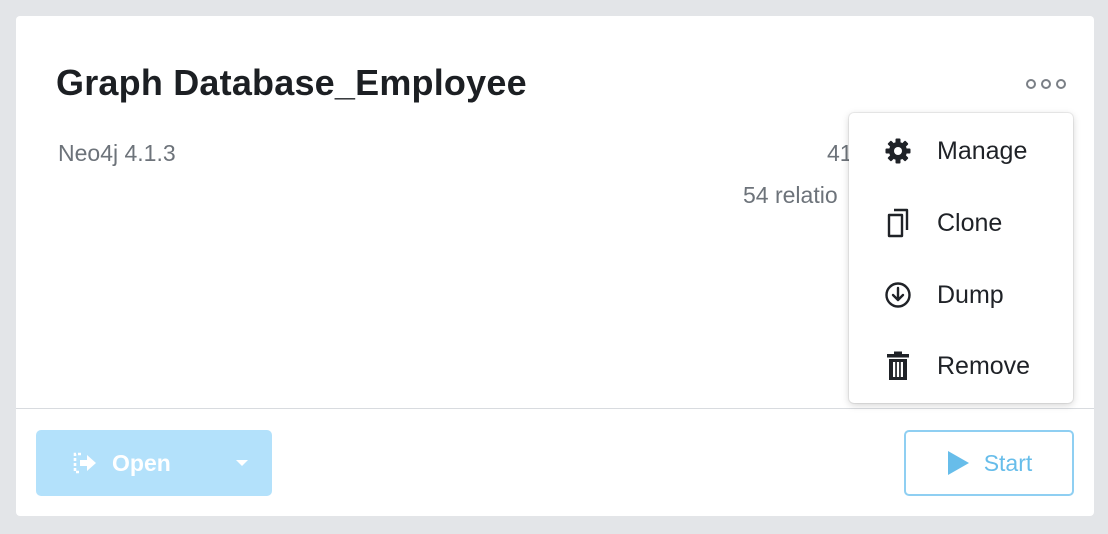 This screenshot has height=534, width=1108. I want to click on menu-item-remove: Remove, so click(961, 366).